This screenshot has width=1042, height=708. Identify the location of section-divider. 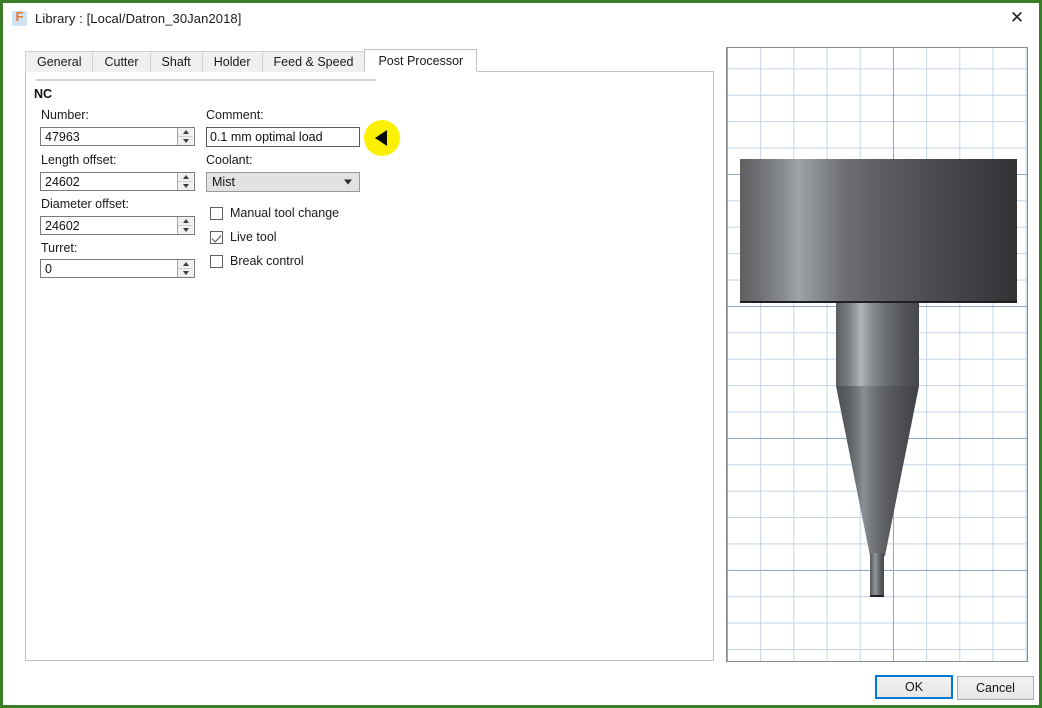
(206, 80).